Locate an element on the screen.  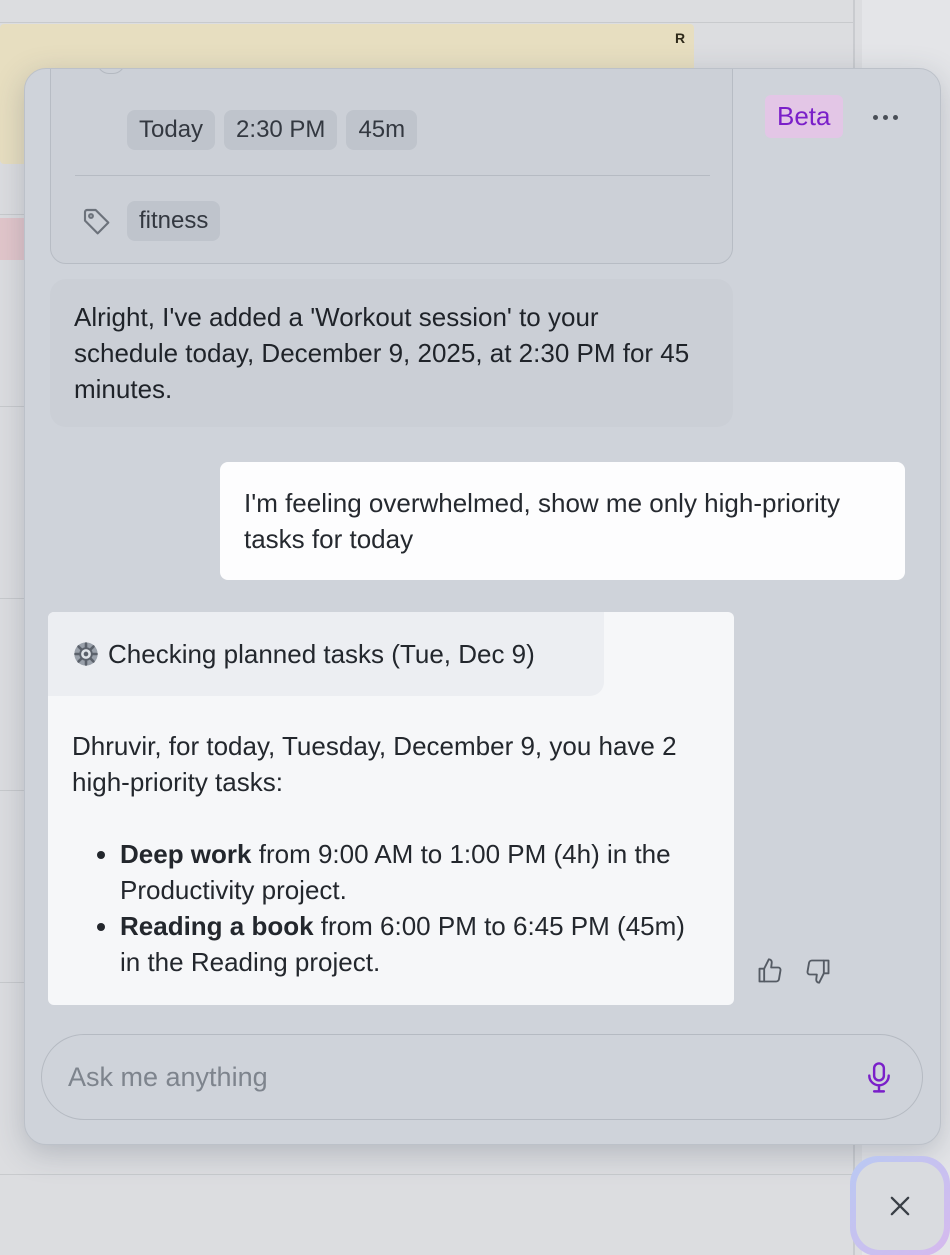
chat-input-container is located at coordinates (482, 1077).